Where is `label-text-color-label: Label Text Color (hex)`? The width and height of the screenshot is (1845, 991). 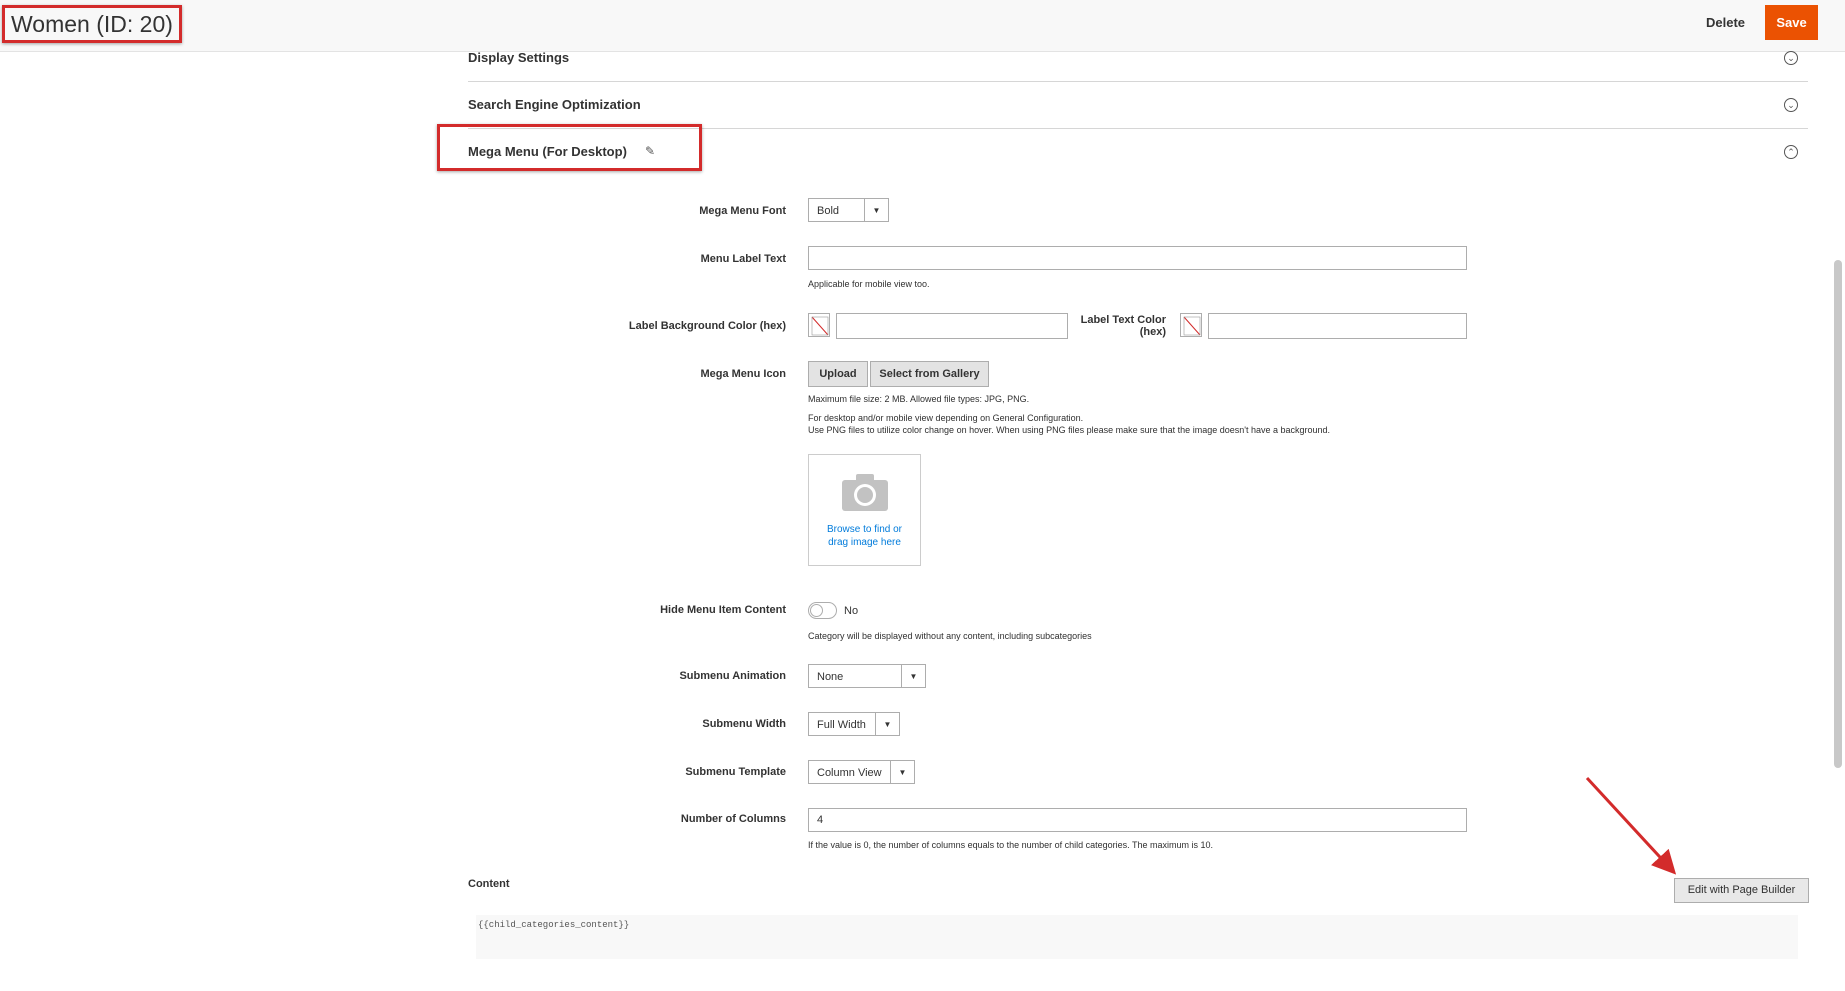
label-text-color-label: Label Text Color (hex) is located at coordinates (1118, 326).